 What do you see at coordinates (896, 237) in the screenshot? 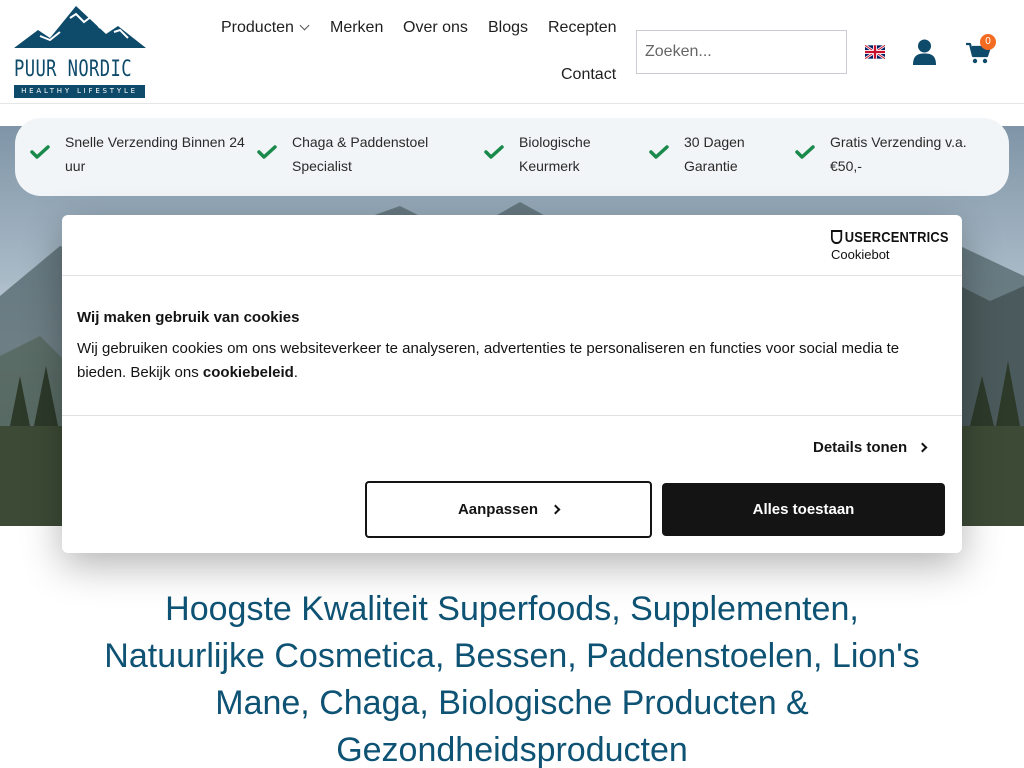
I see `cookiebot-logo-line1: USERCENTRICS` at bounding box center [896, 237].